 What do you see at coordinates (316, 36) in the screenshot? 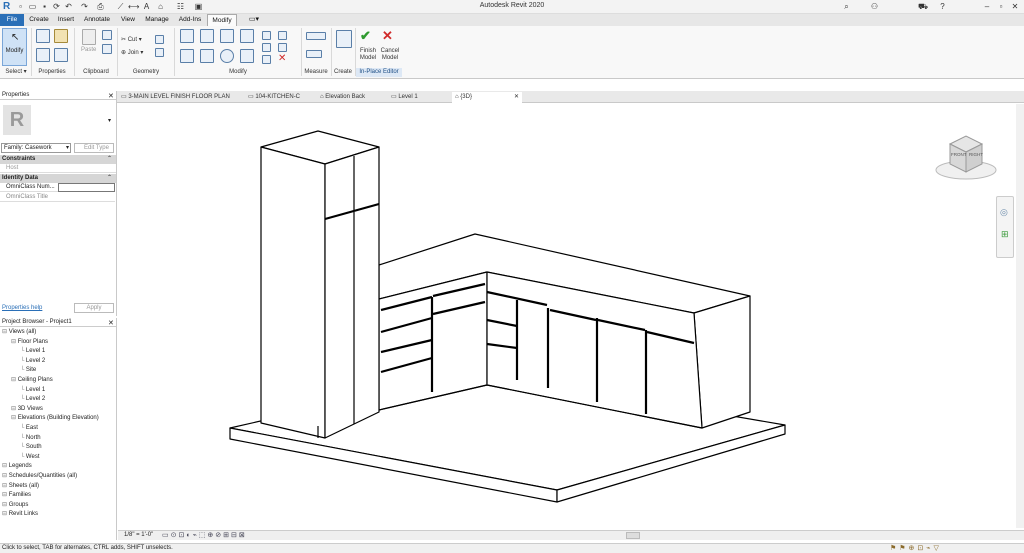
I see `measure-icon` at bounding box center [316, 36].